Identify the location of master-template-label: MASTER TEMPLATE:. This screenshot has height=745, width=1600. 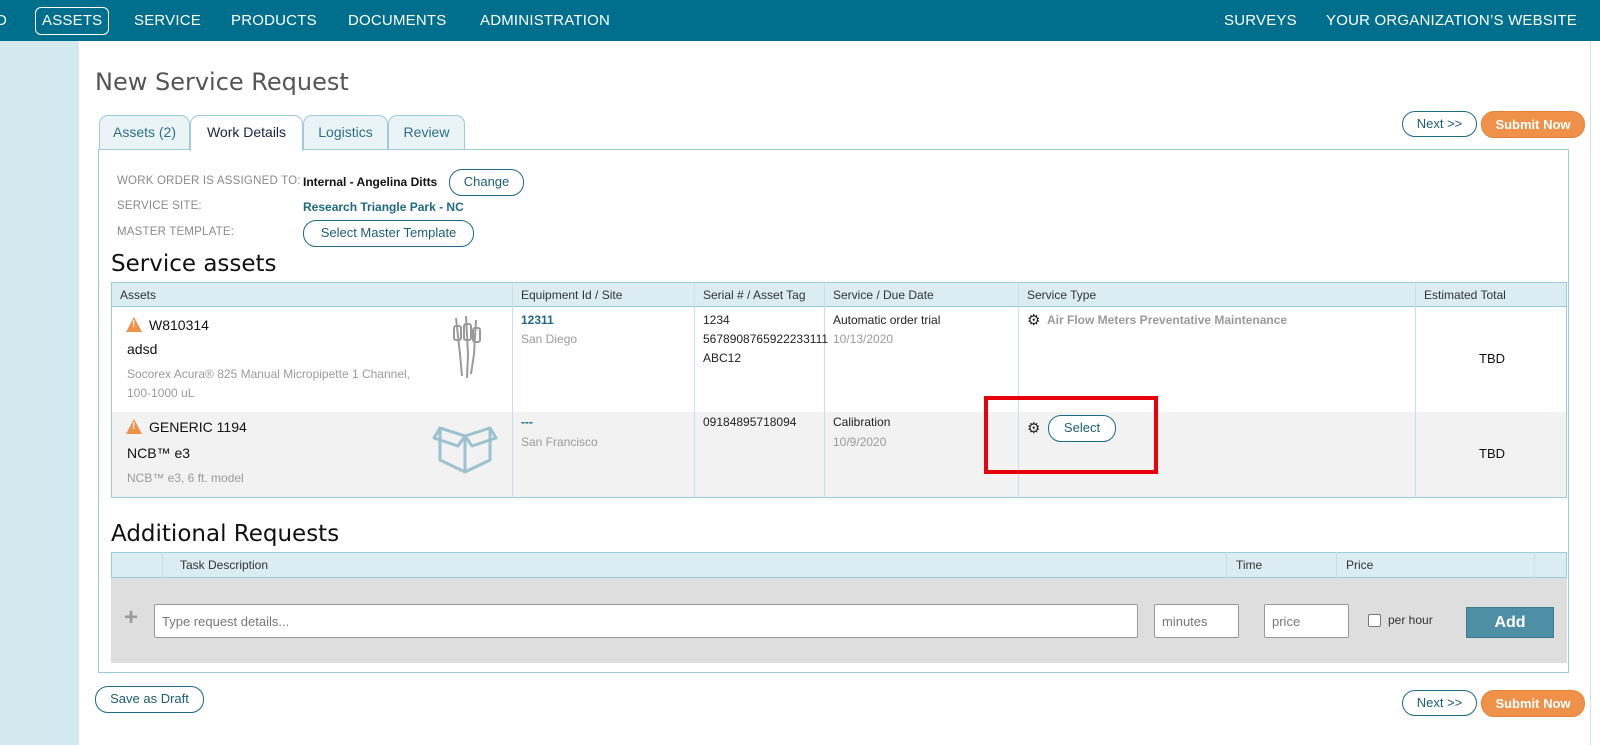
(176, 232).